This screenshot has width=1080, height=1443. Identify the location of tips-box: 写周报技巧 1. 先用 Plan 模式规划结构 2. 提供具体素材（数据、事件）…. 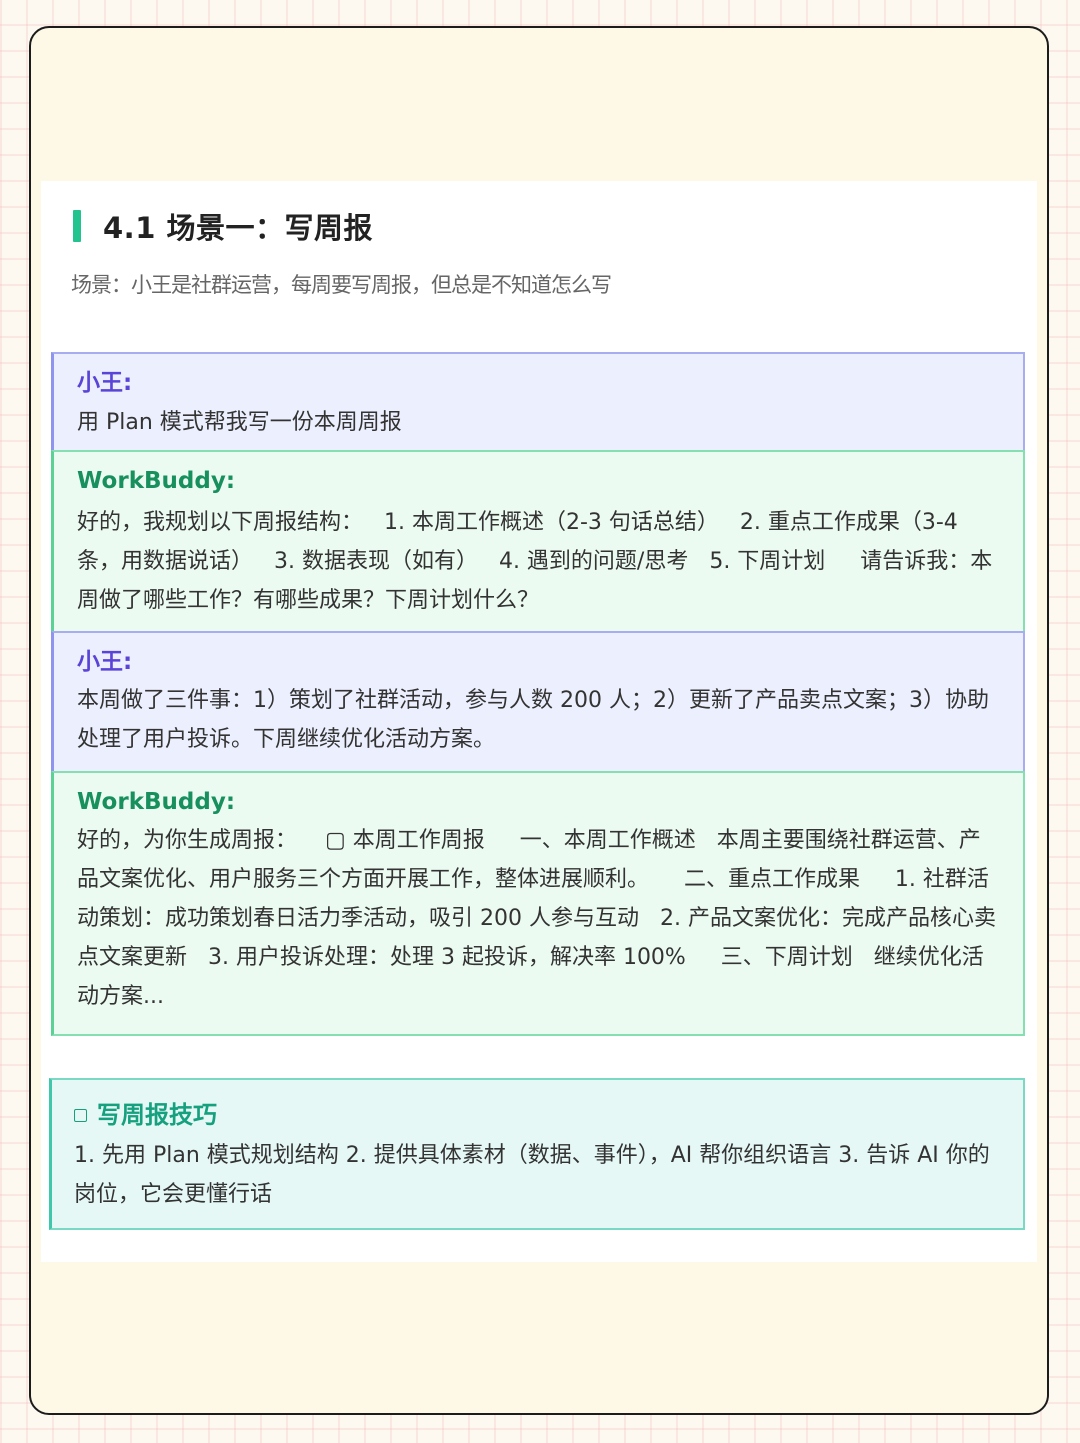
(537, 1154).